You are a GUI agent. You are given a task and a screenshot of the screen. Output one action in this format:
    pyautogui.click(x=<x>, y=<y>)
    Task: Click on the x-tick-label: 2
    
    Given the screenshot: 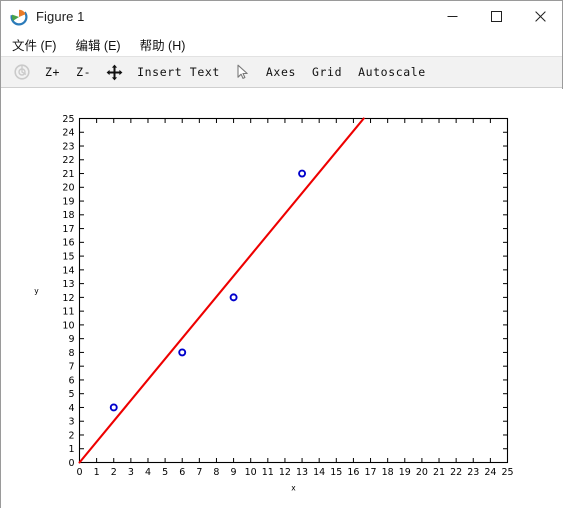 What is the action you would take?
    pyautogui.click(x=114, y=472)
    